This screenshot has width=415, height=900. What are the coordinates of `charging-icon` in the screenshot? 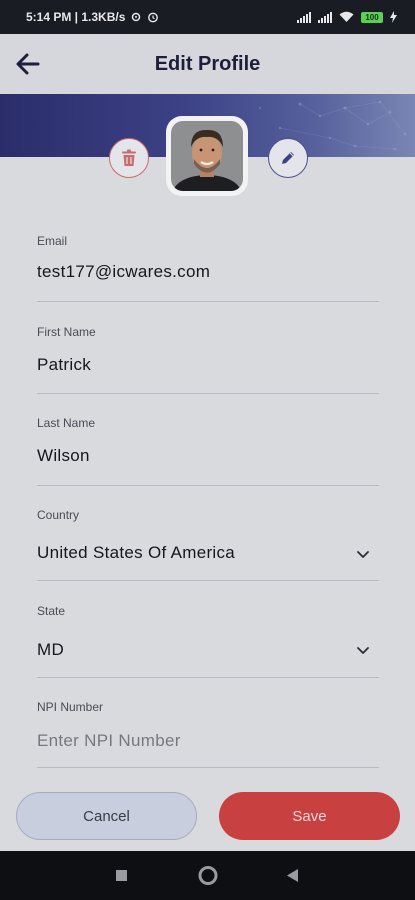 It's located at (393, 17).